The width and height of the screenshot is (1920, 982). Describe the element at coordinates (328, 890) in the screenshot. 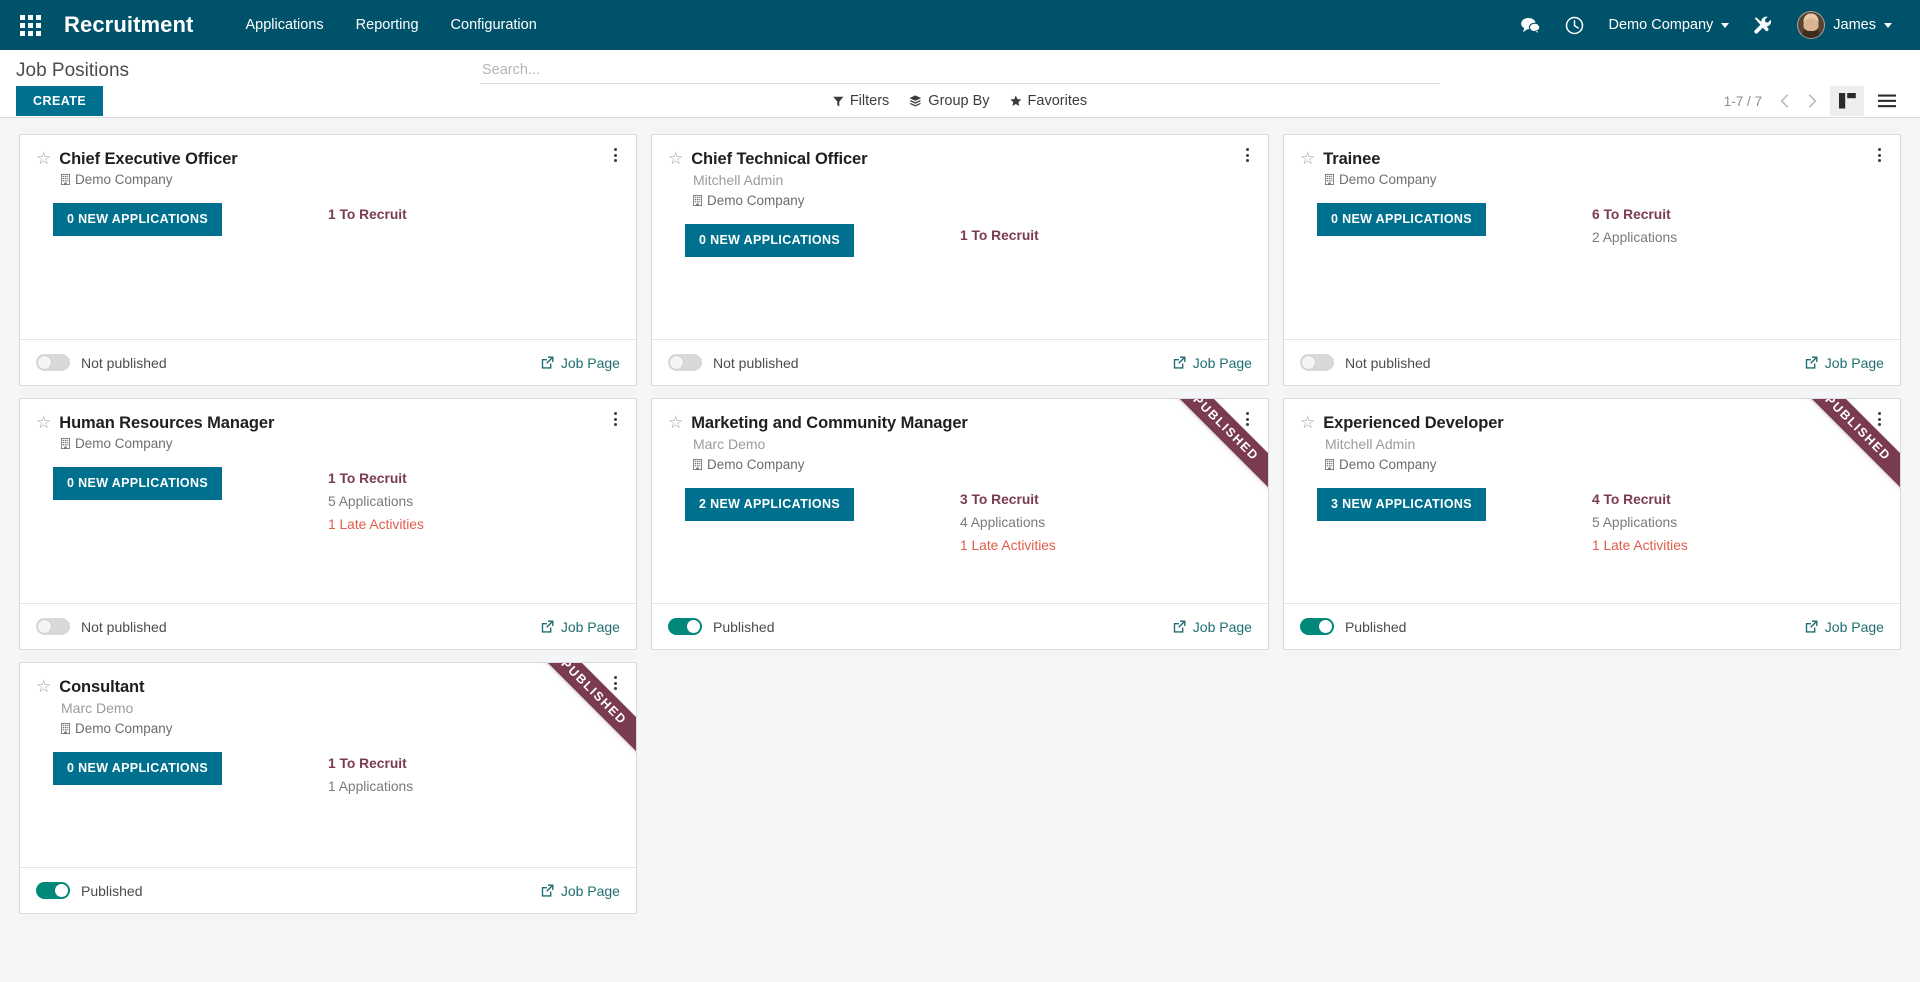

I see `card-footer: Published Job Page` at that location.